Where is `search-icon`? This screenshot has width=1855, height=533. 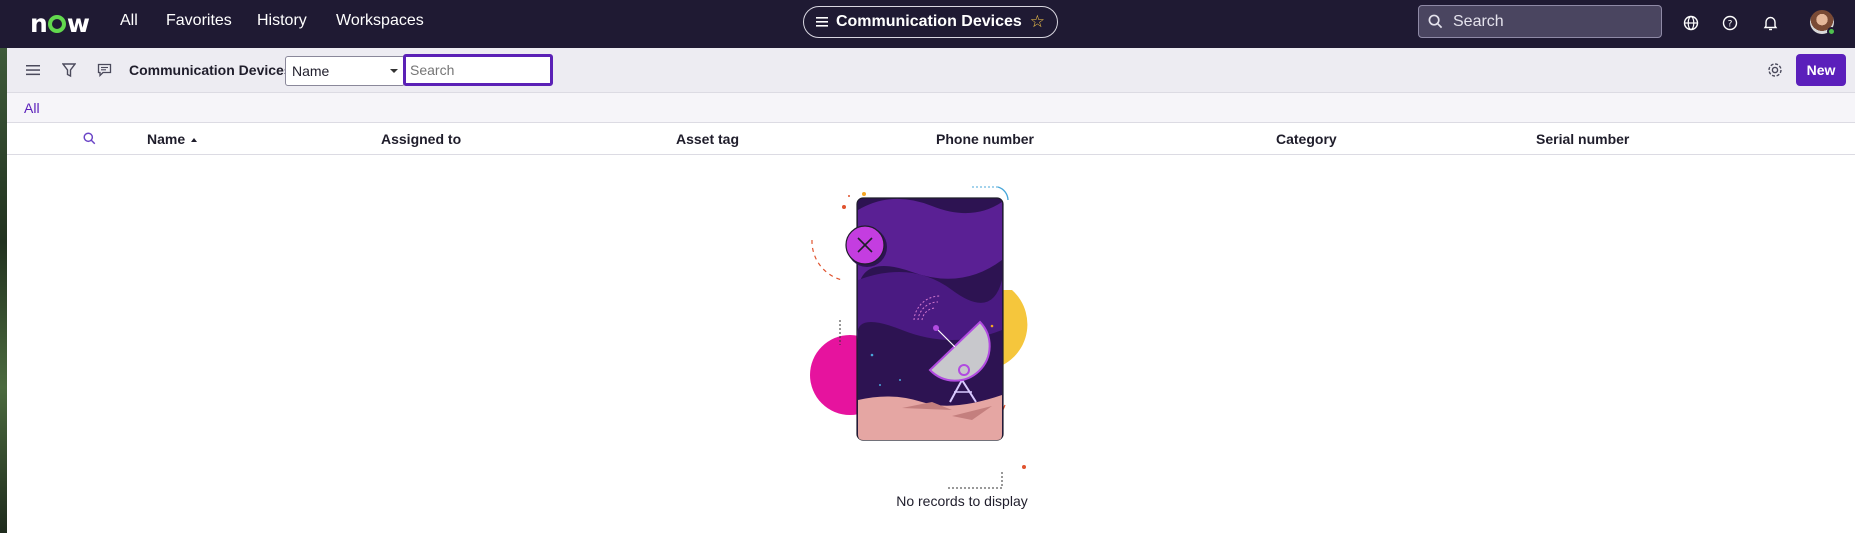
search-icon is located at coordinates (1435, 21).